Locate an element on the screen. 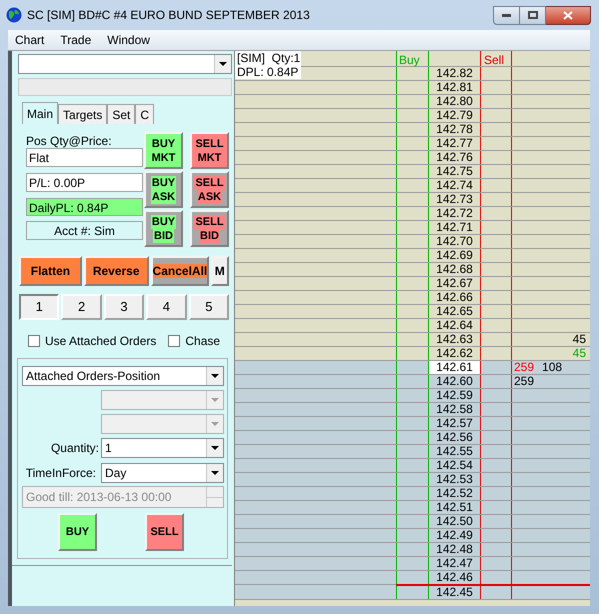  action-button: Reverse is located at coordinates (116, 271).